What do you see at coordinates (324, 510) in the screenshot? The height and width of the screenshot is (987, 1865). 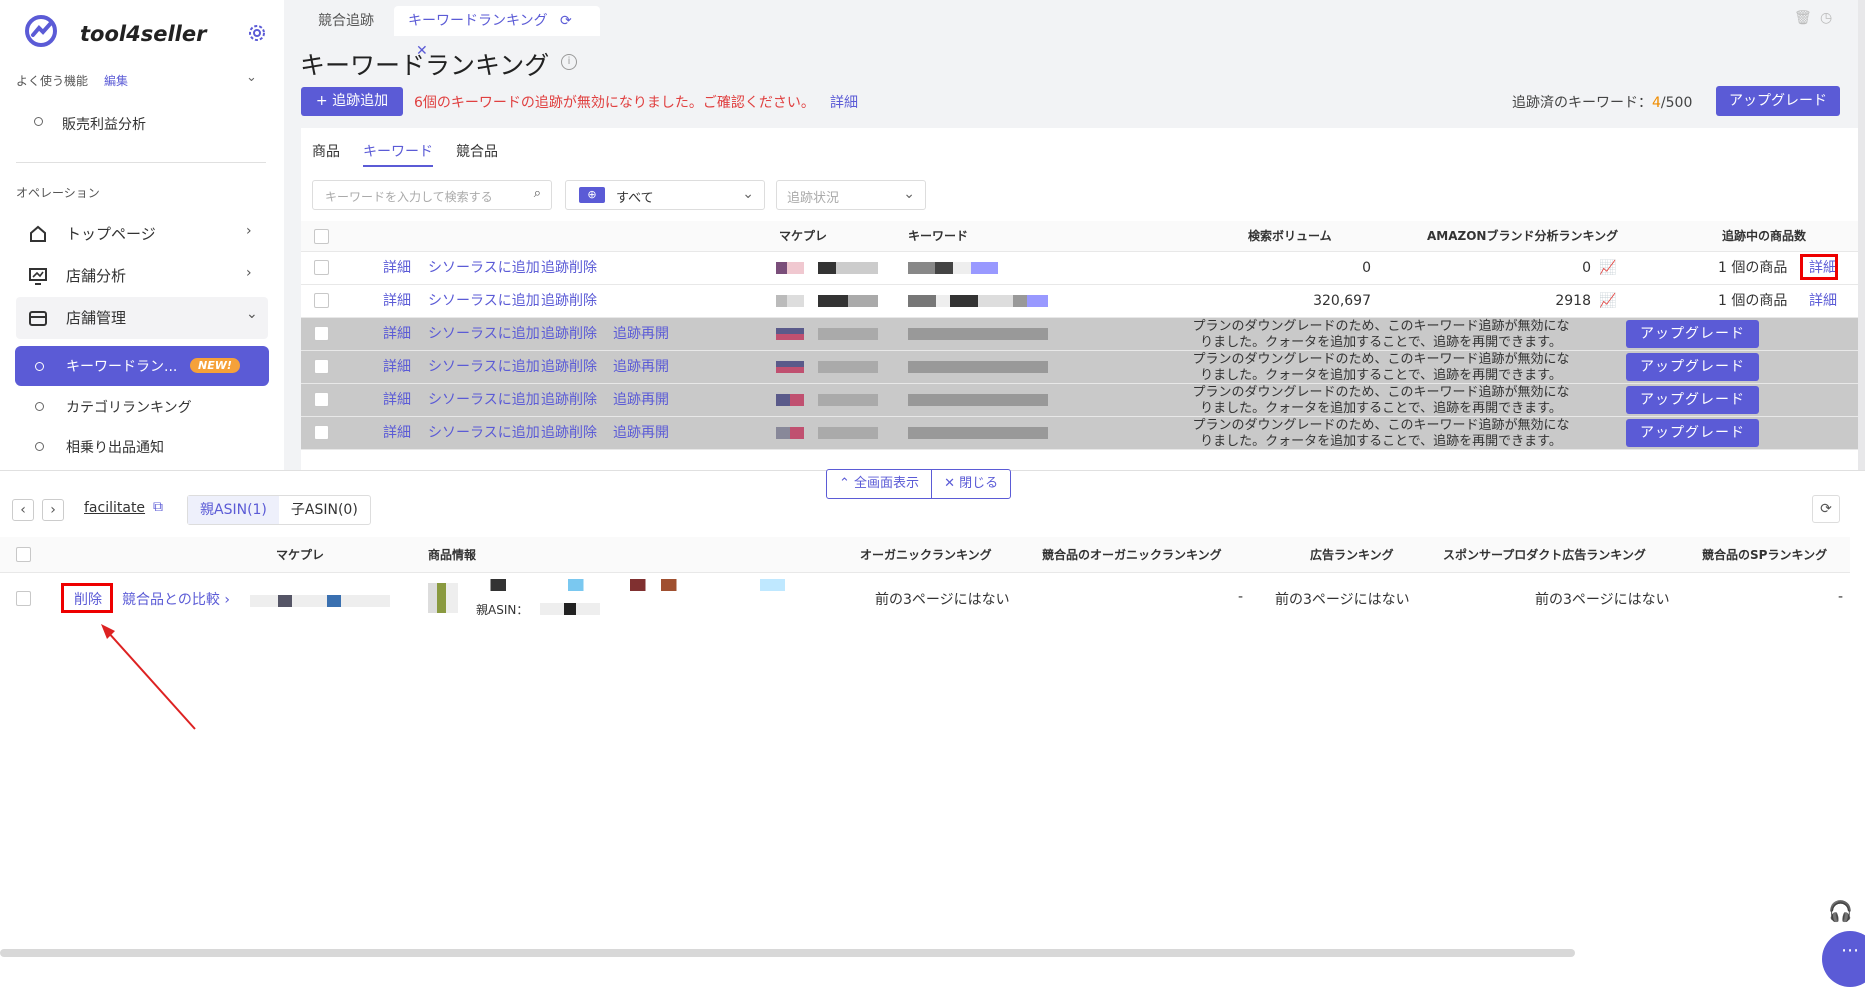 I see `tab-child-asin: 子ASIN(0)` at bounding box center [324, 510].